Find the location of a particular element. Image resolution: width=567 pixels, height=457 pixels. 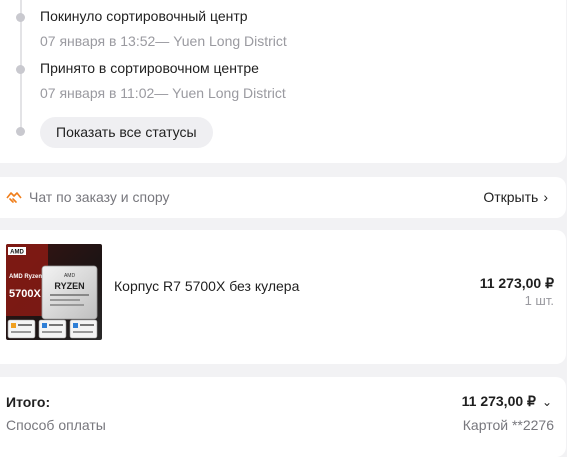

chat-handshake-icon is located at coordinates (14, 197).